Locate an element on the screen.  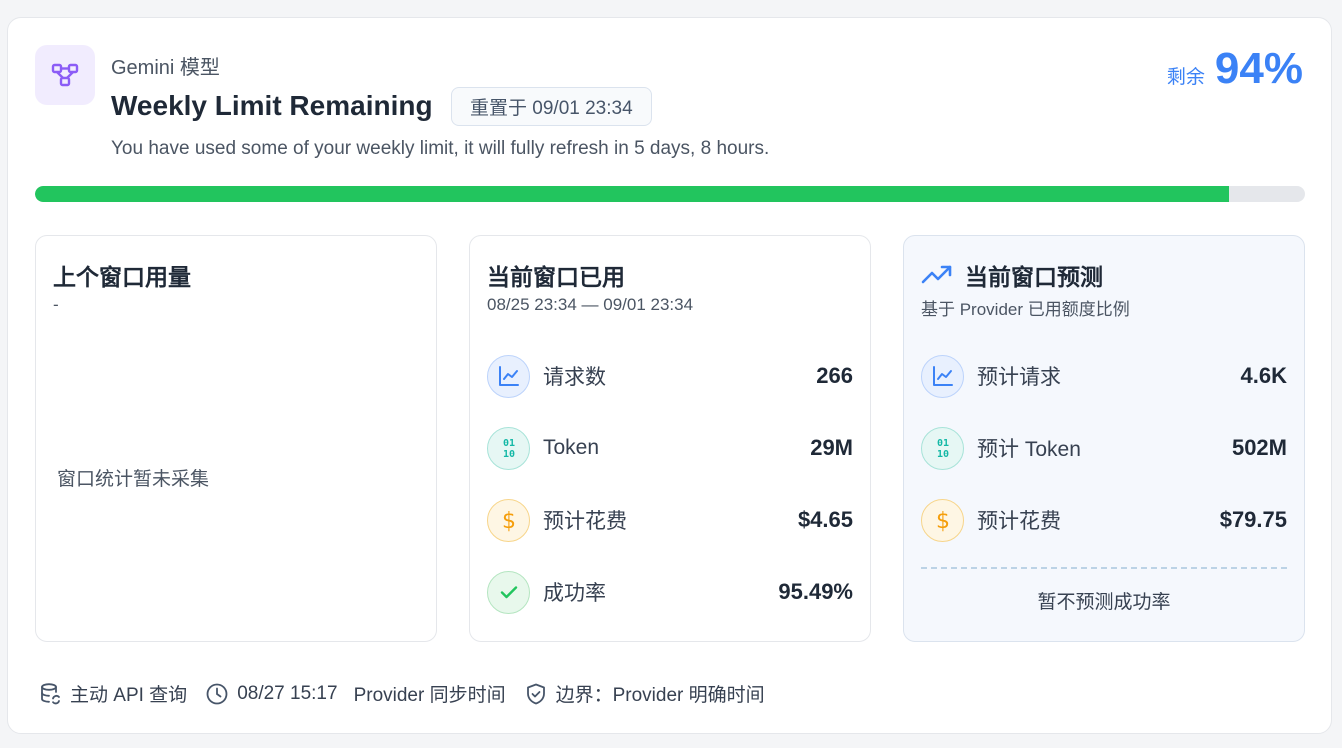
stat-value: 266 is located at coordinates (834, 375).